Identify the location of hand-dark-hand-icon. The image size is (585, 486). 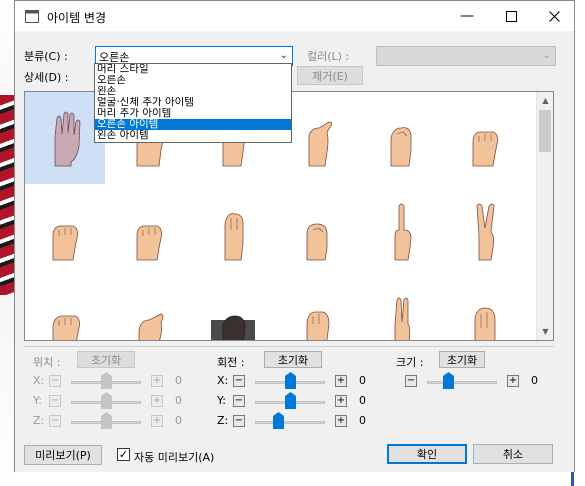
(233, 327).